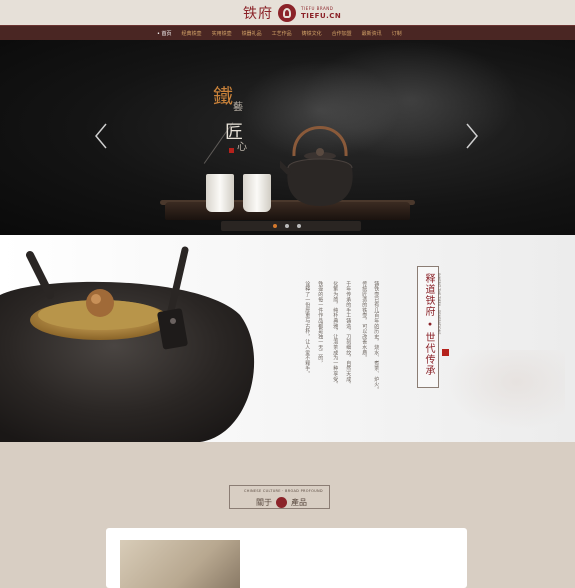 The image size is (575, 588). I want to click on chevron-right-icon, so click(472, 136).